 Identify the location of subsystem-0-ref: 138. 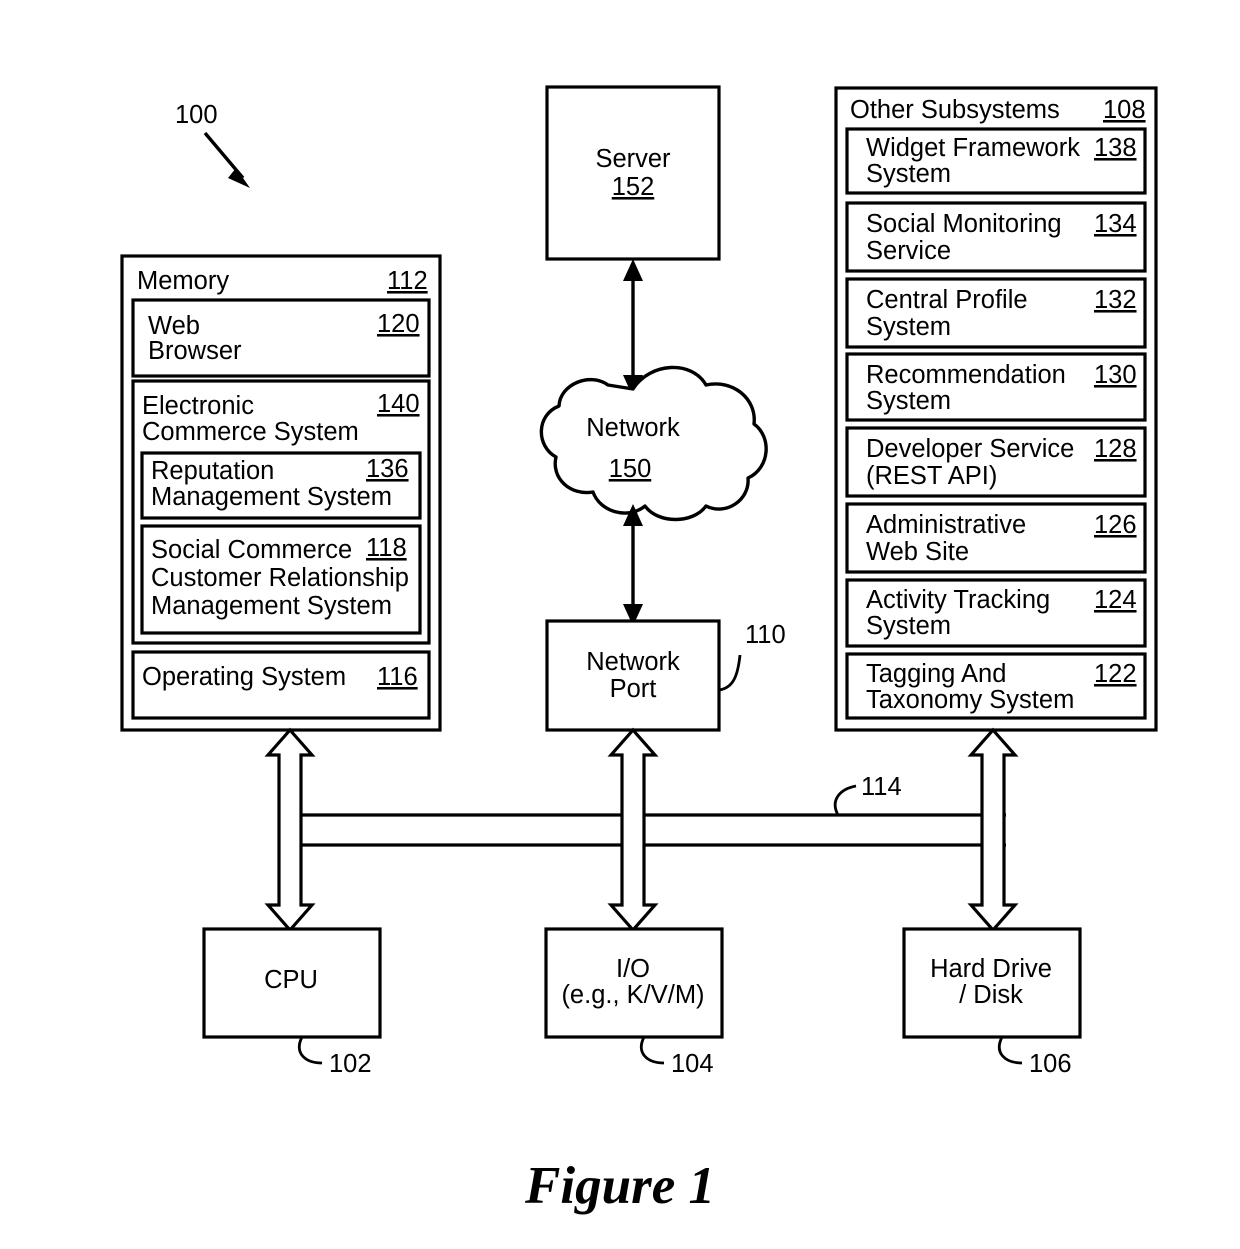
(1115, 148).